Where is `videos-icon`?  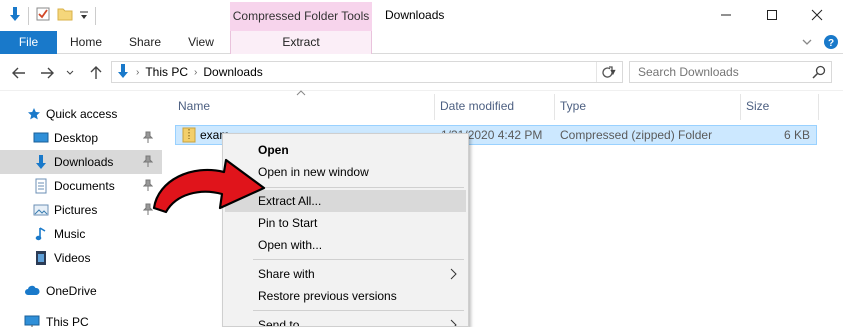 videos-icon is located at coordinates (41, 258).